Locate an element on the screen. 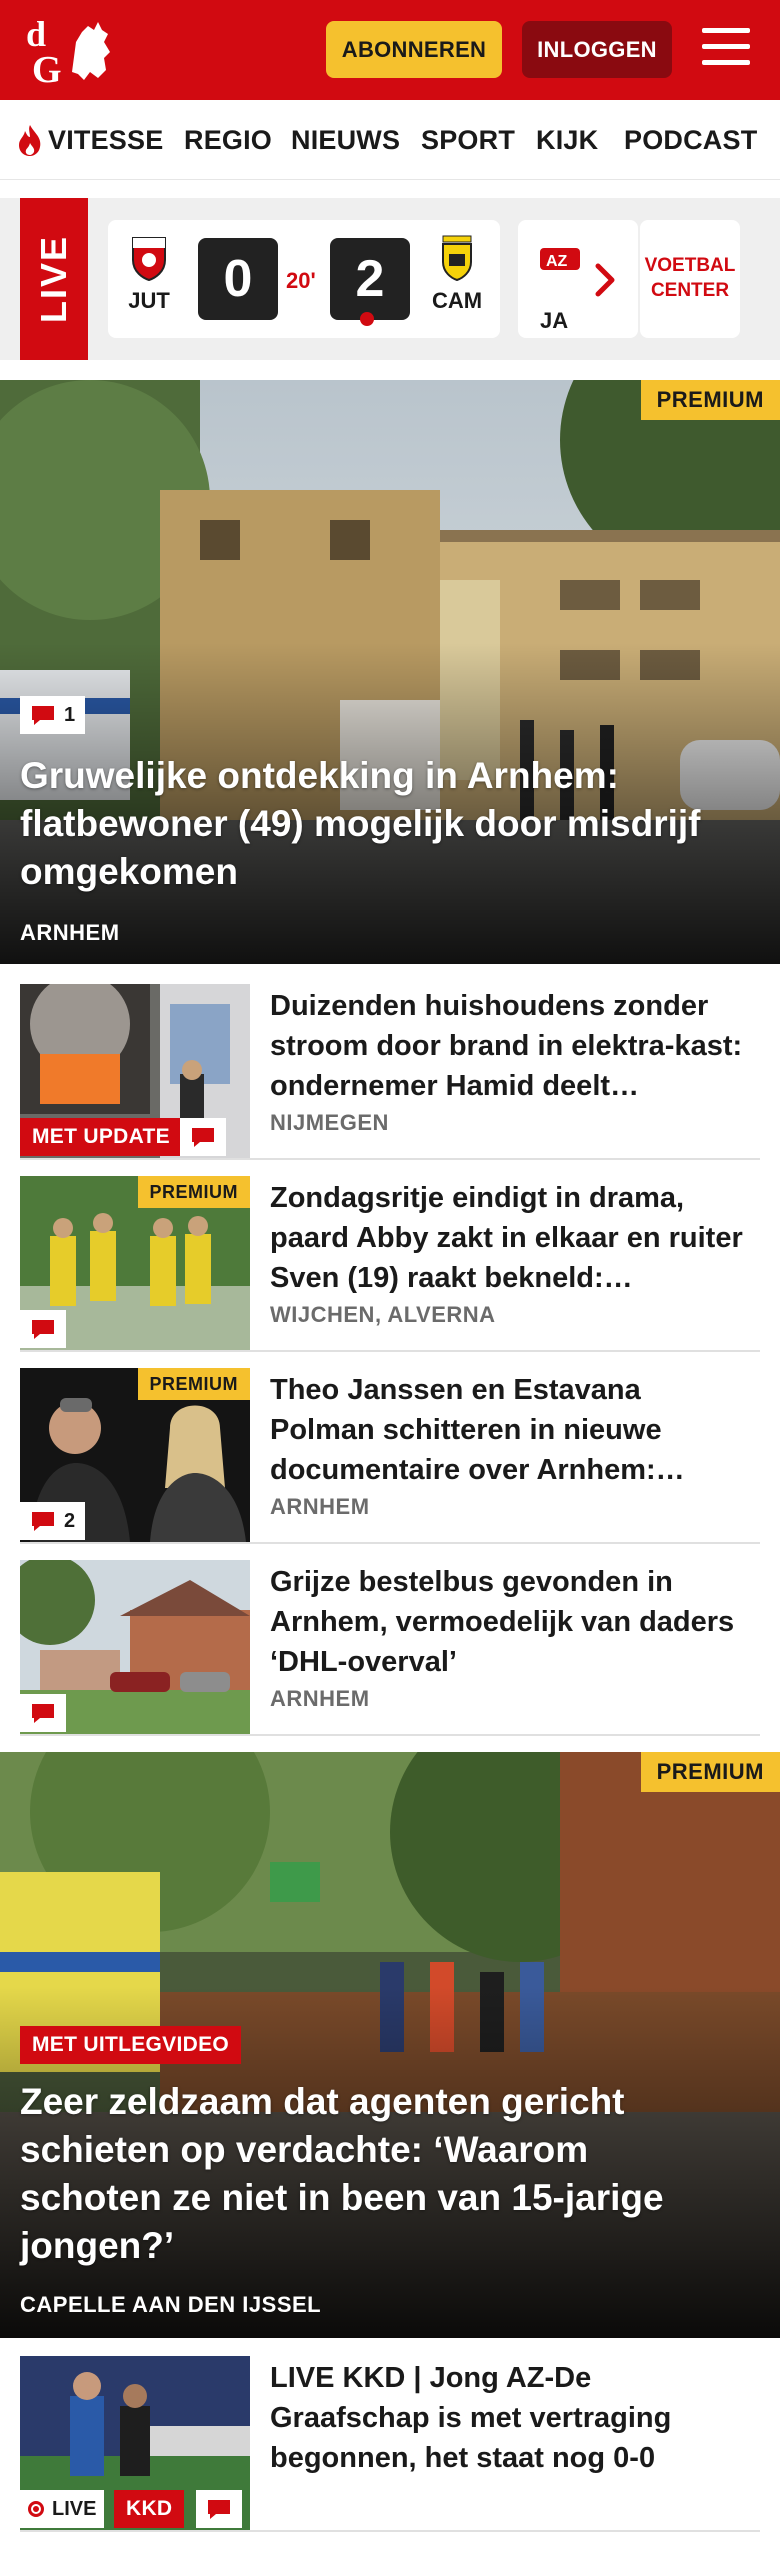 This screenshot has width=780, height=2560. menu-icon is located at coordinates (726, 49).